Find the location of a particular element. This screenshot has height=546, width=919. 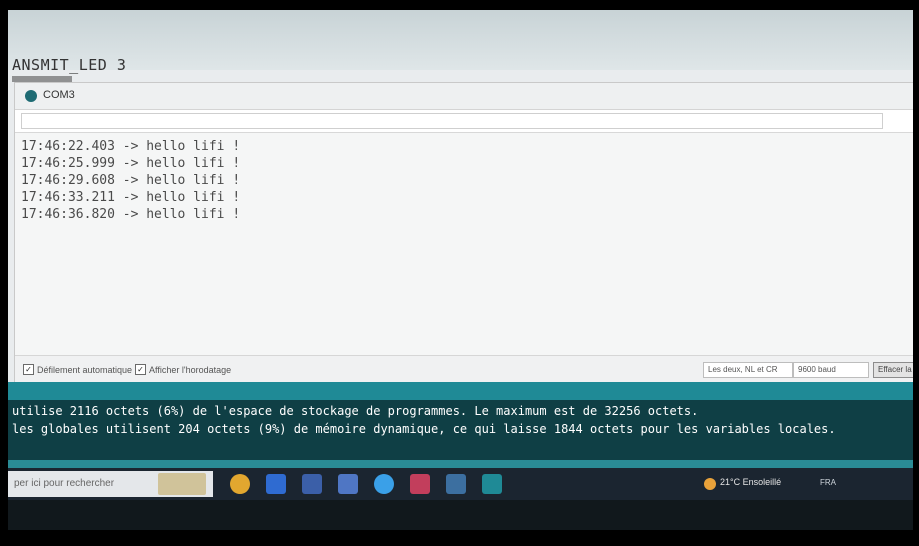

arduino-taskbar-icon is located at coordinates (492, 484).